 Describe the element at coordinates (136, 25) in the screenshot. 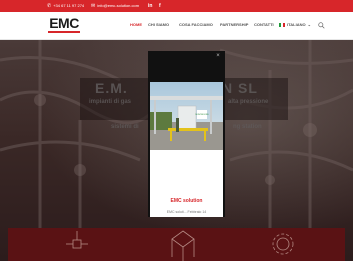

I see `nav-home: HOME` at that location.